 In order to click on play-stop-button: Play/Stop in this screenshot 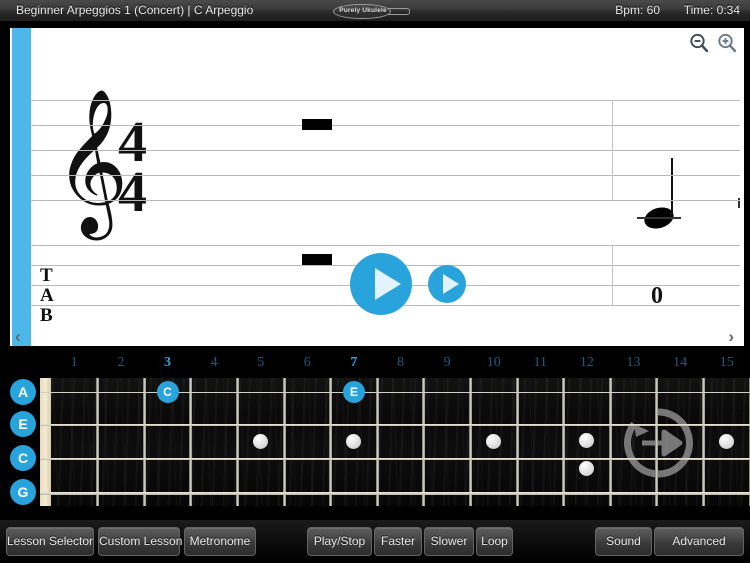, I will do `click(339, 541)`.